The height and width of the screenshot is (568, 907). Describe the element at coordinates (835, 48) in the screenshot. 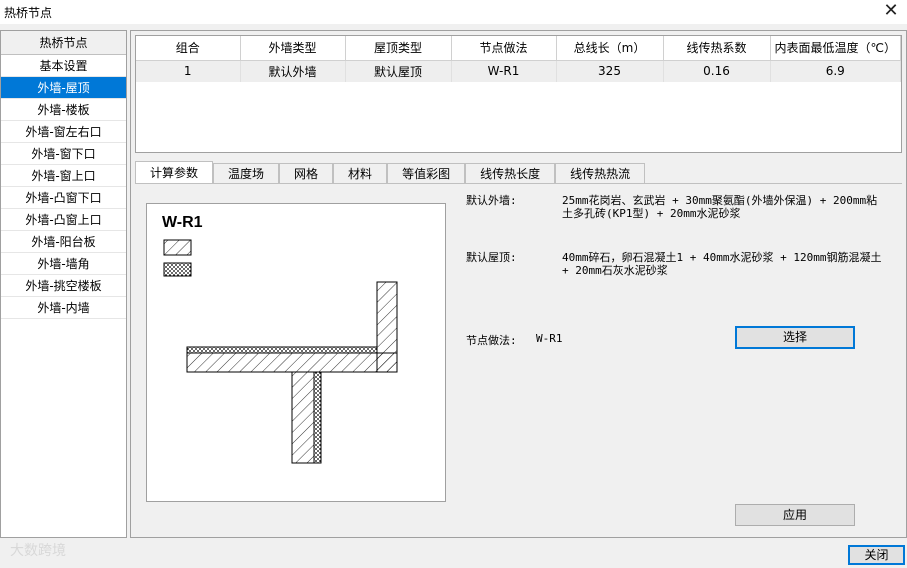

I see `col-header-min-temp: 内表面最低温度（℃）` at that location.